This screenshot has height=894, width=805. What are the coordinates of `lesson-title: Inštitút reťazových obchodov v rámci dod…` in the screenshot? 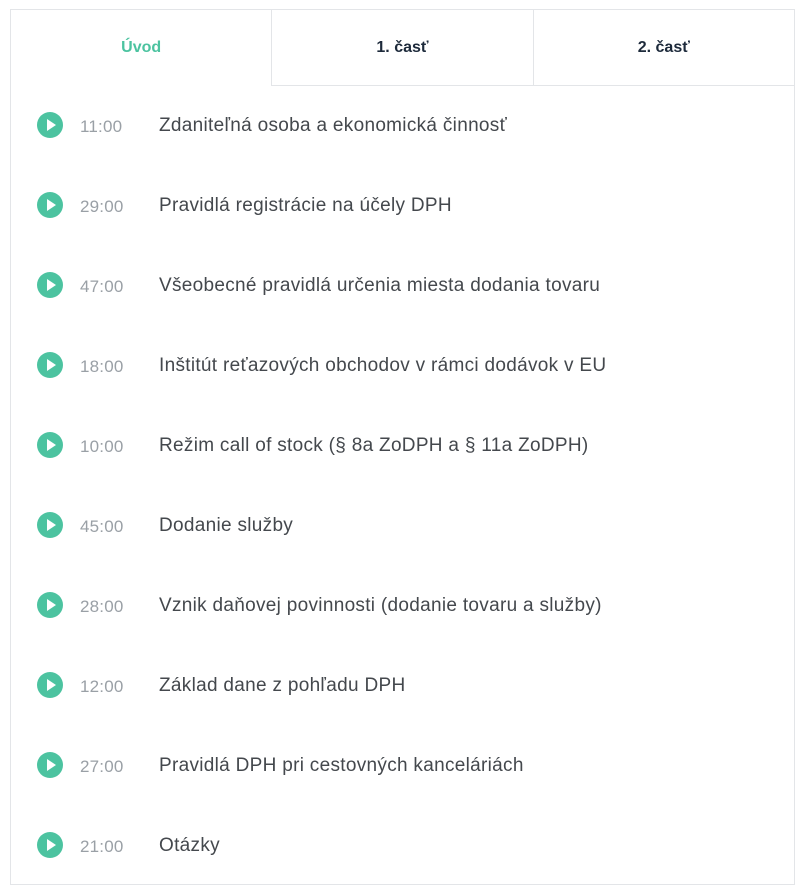 It's located at (382, 366).